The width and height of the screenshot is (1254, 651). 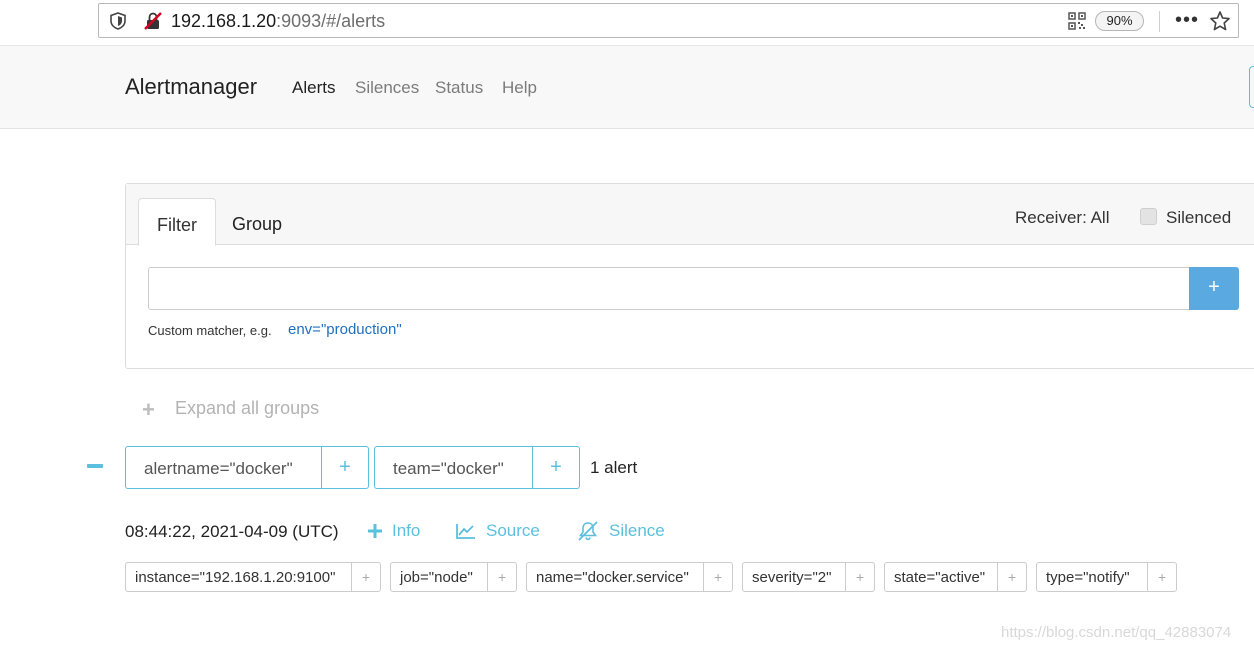 I want to click on bookmark-star-icon, so click(x=1220, y=21).